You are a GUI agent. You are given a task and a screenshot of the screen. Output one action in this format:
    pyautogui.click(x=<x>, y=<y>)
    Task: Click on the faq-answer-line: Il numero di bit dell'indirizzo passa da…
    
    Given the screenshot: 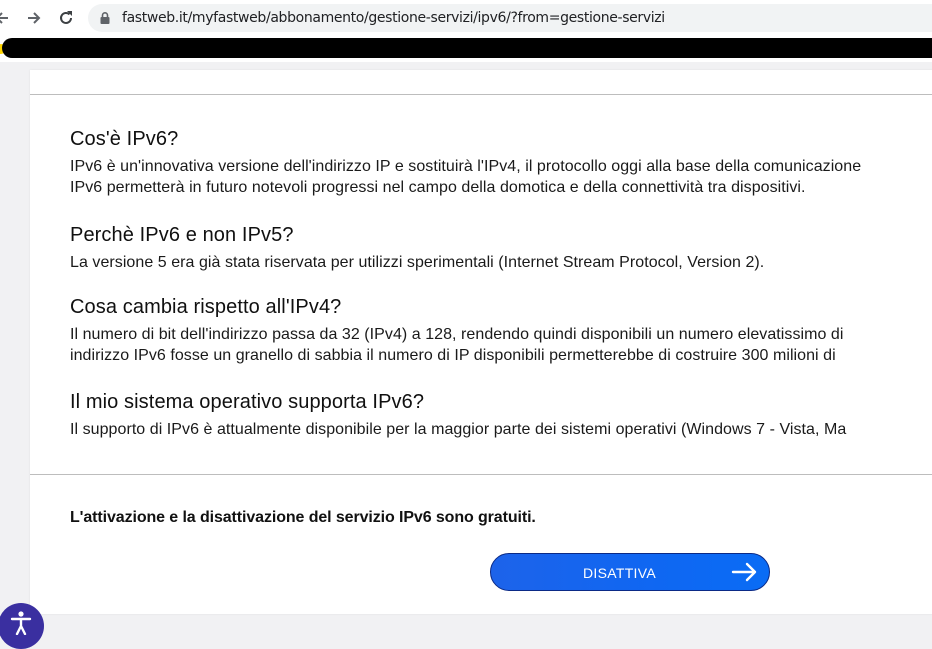 What is the action you would take?
    pyautogui.click(x=457, y=334)
    